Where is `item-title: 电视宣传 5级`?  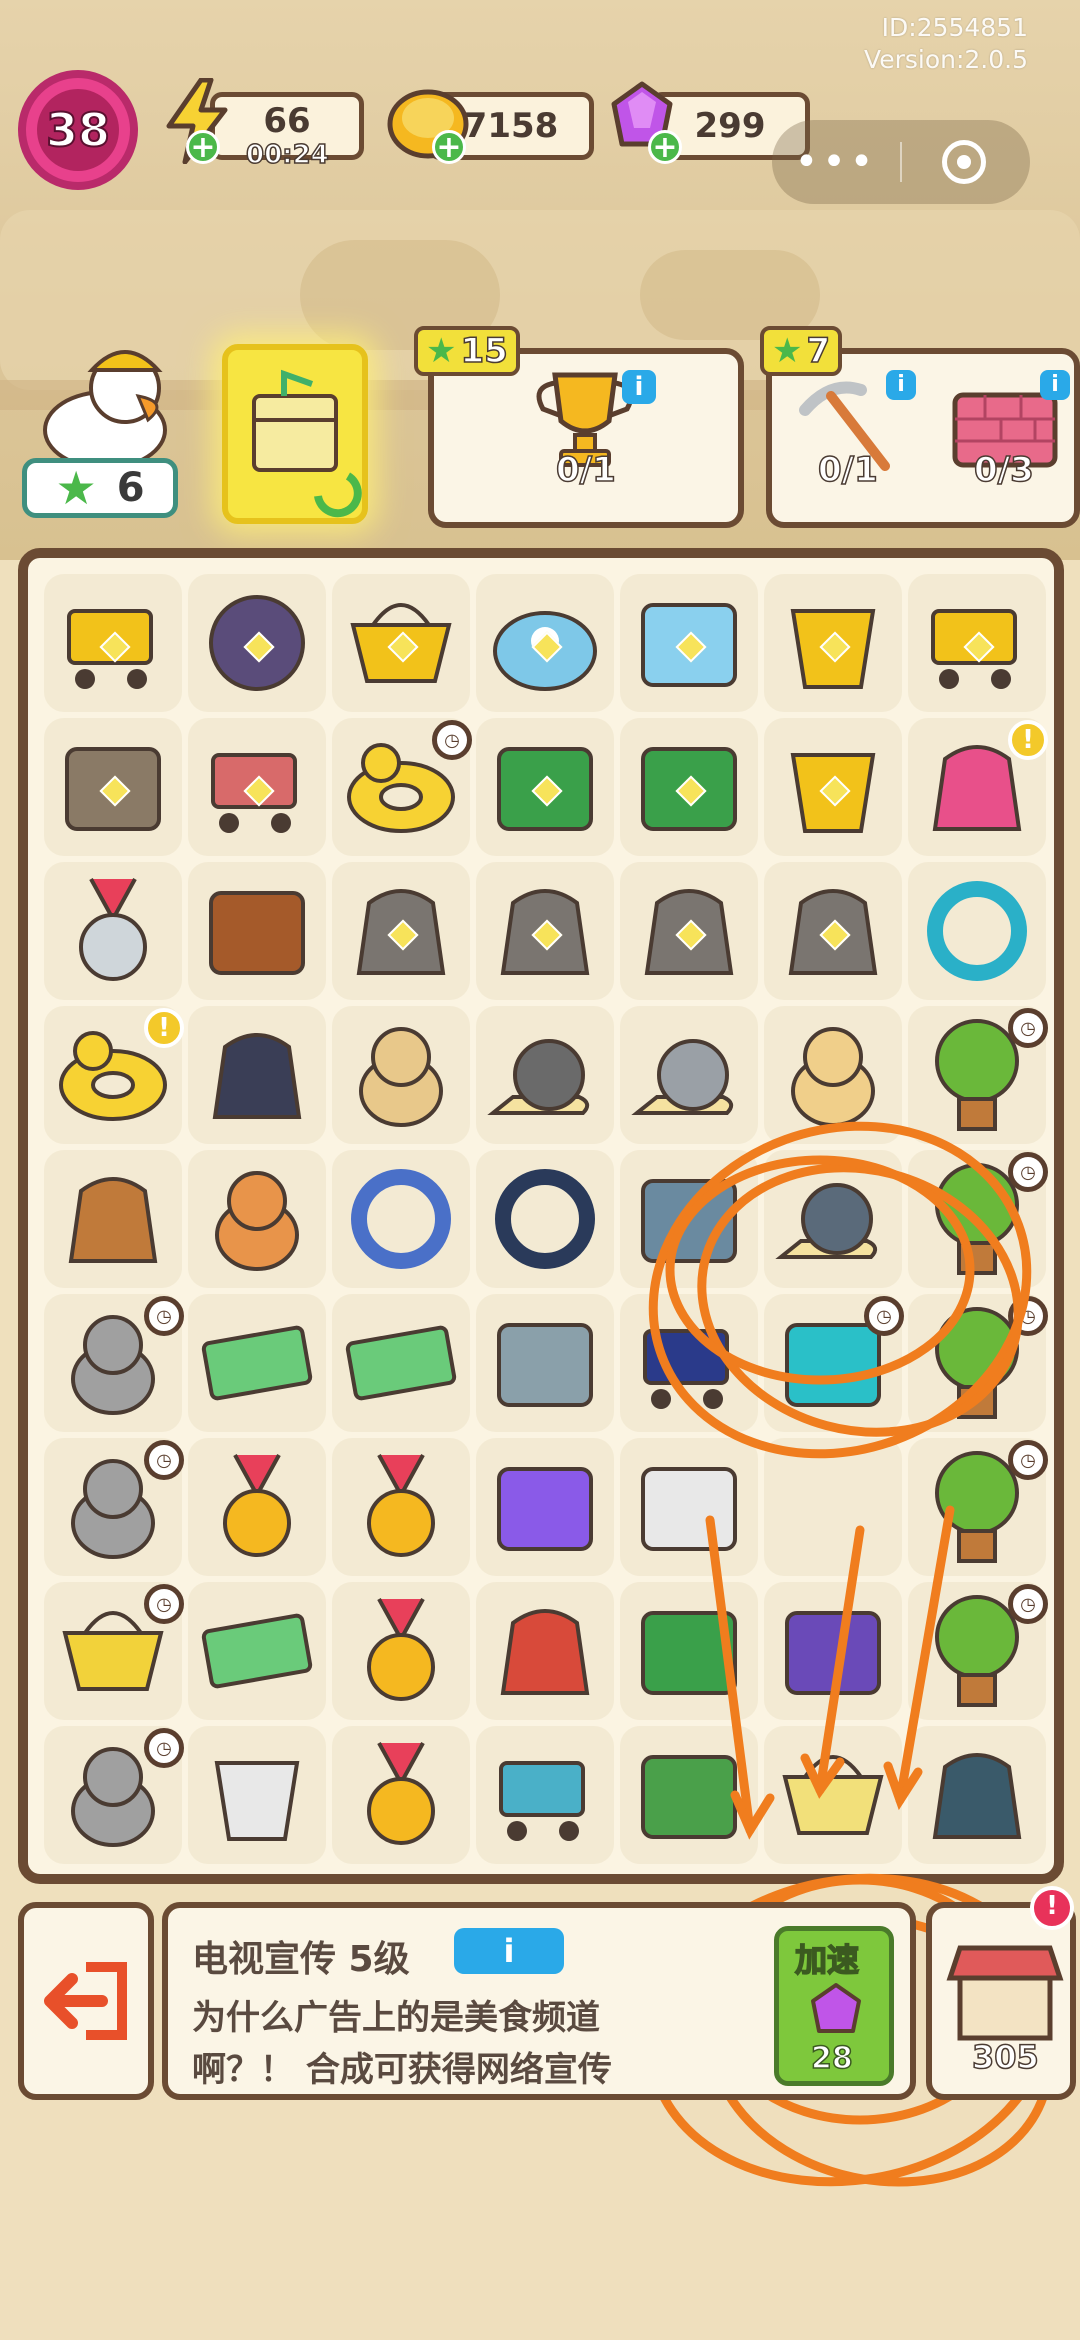
item-title: 电视宣传 5级 is located at coordinates (301, 1959).